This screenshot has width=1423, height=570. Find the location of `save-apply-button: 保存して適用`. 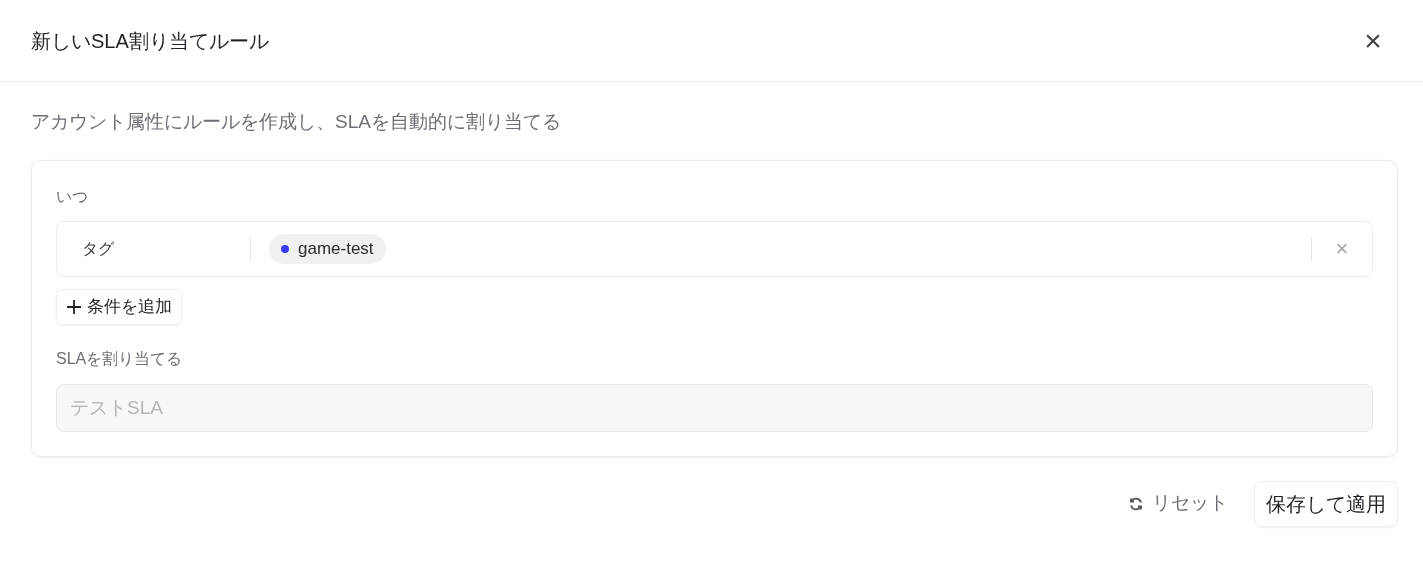

save-apply-button: 保存して適用 is located at coordinates (1326, 503).